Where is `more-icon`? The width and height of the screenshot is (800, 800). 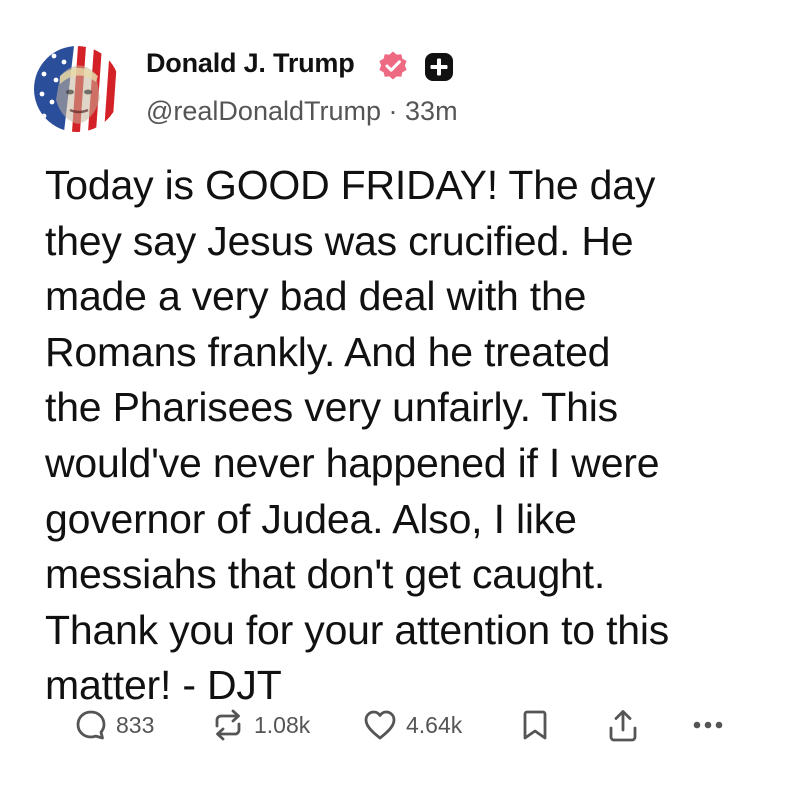
more-icon is located at coordinates (708, 725).